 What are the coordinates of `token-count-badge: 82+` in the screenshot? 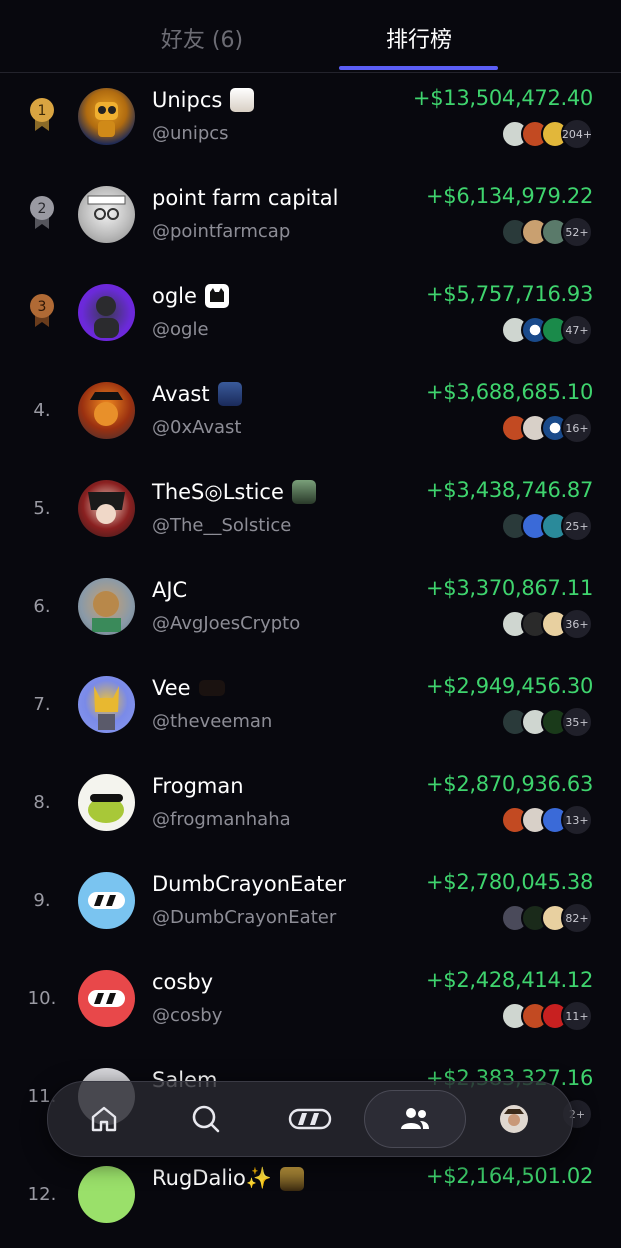 It's located at (577, 918).